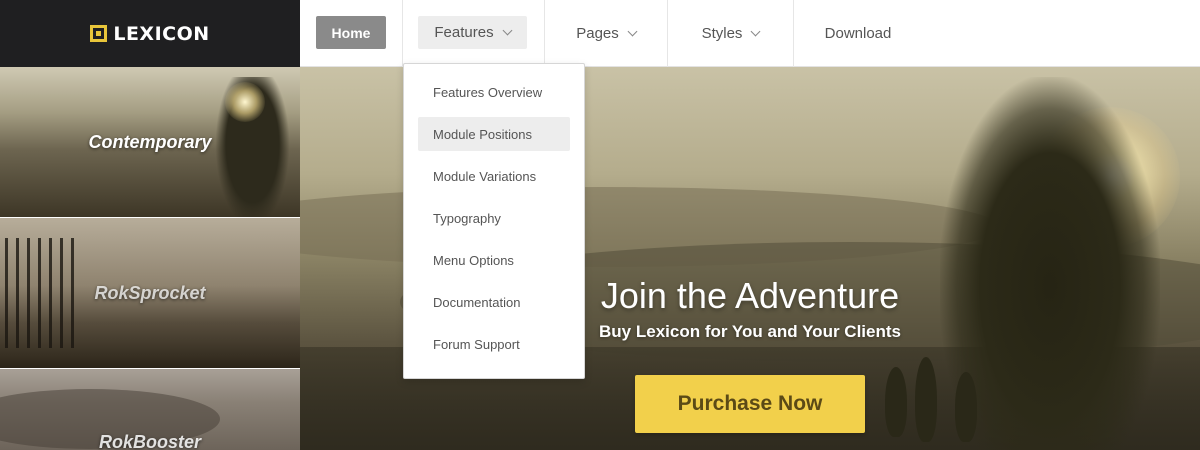 The height and width of the screenshot is (450, 1200). I want to click on thumbnail-image, so click(40, 293).